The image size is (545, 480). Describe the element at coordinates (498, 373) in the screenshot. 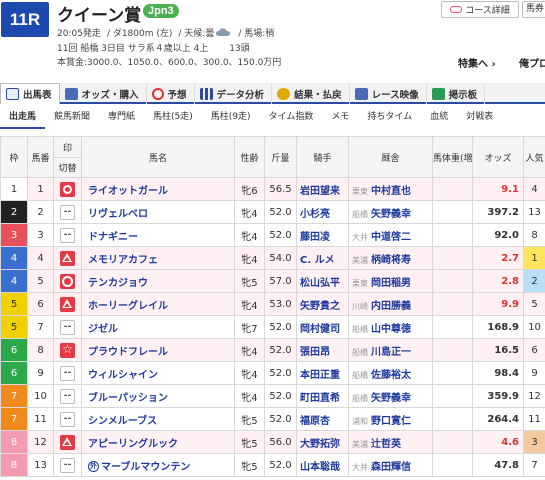

I see `odds-cell: 98.4` at that location.